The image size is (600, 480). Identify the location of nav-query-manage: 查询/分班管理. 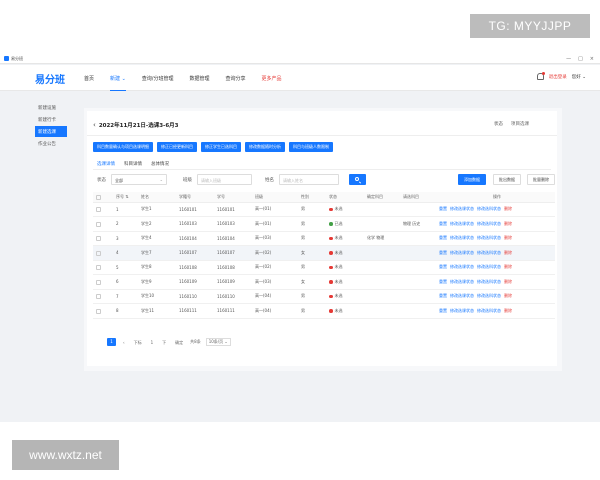
(158, 78).